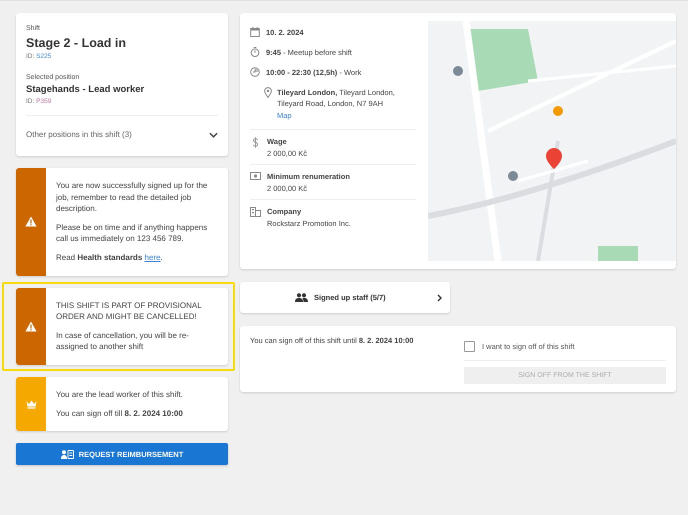 This screenshot has width=688, height=515. I want to click on notice-text: Read Health standards here., so click(110, 258).